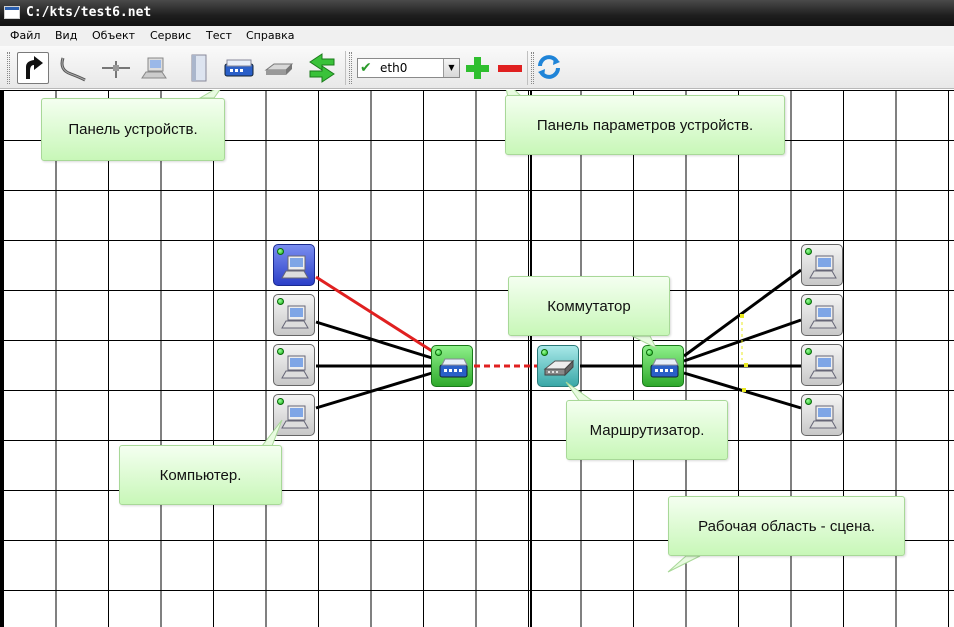 This screenshot has width=954, height=627. Describe the element at coordinates (238, 68) in the screenshot. I see `switch-tool-icon` at that location.